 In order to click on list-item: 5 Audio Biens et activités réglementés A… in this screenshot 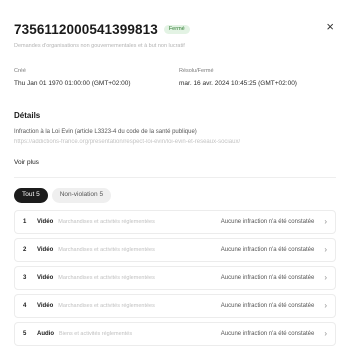, I will do `click(175, 334)`.